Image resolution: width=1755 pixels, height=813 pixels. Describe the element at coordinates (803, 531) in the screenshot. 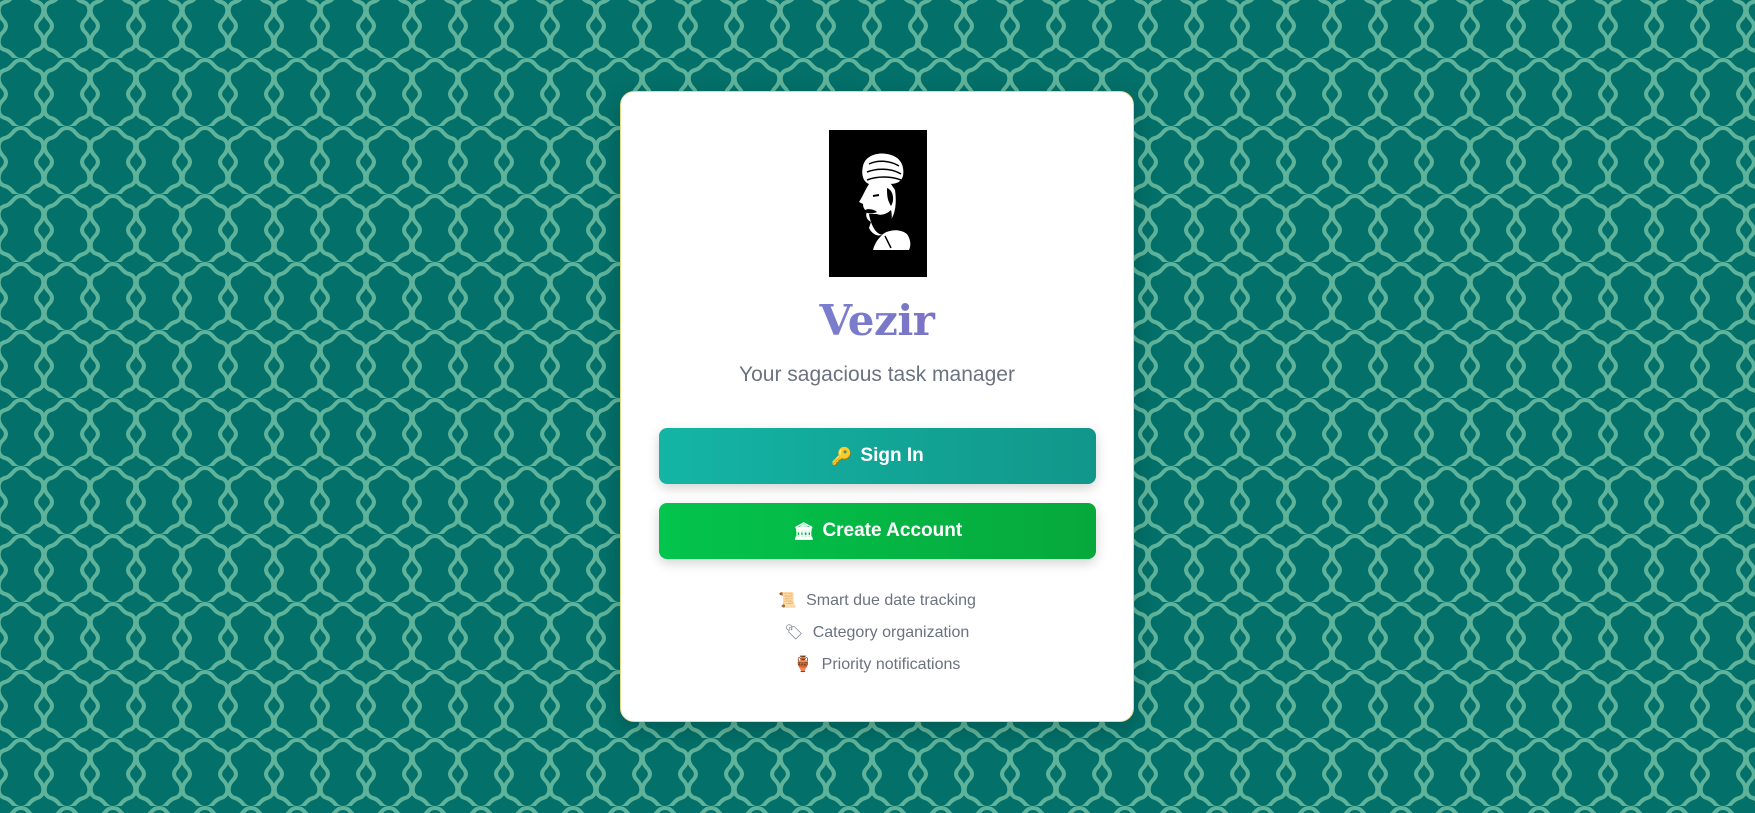

I see `classical-building-icon: 🏛` at that location.